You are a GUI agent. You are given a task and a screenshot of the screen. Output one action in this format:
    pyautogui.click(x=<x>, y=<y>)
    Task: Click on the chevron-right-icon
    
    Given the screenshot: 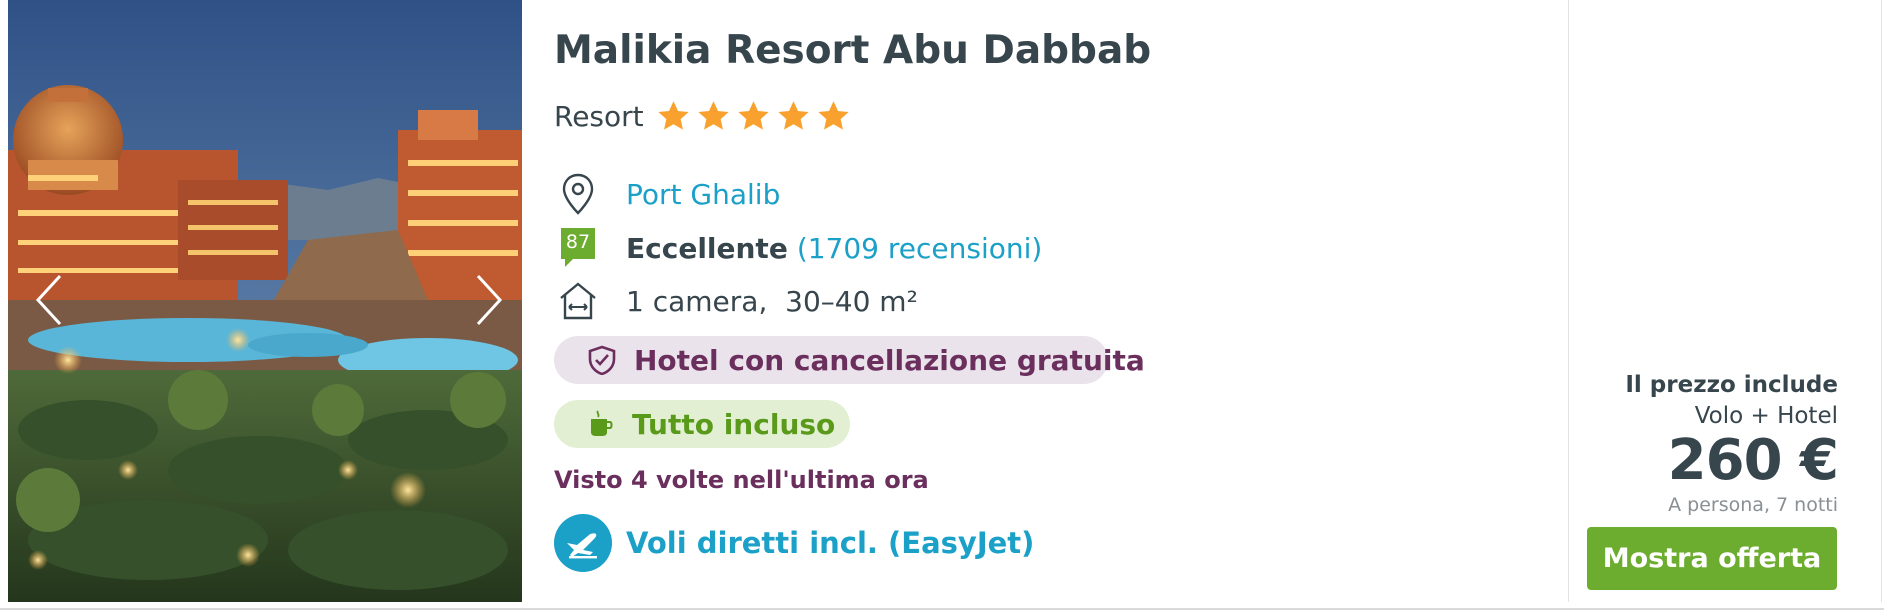 What is the action you would take?
    pyautogui.click(x=489, y=300)
    